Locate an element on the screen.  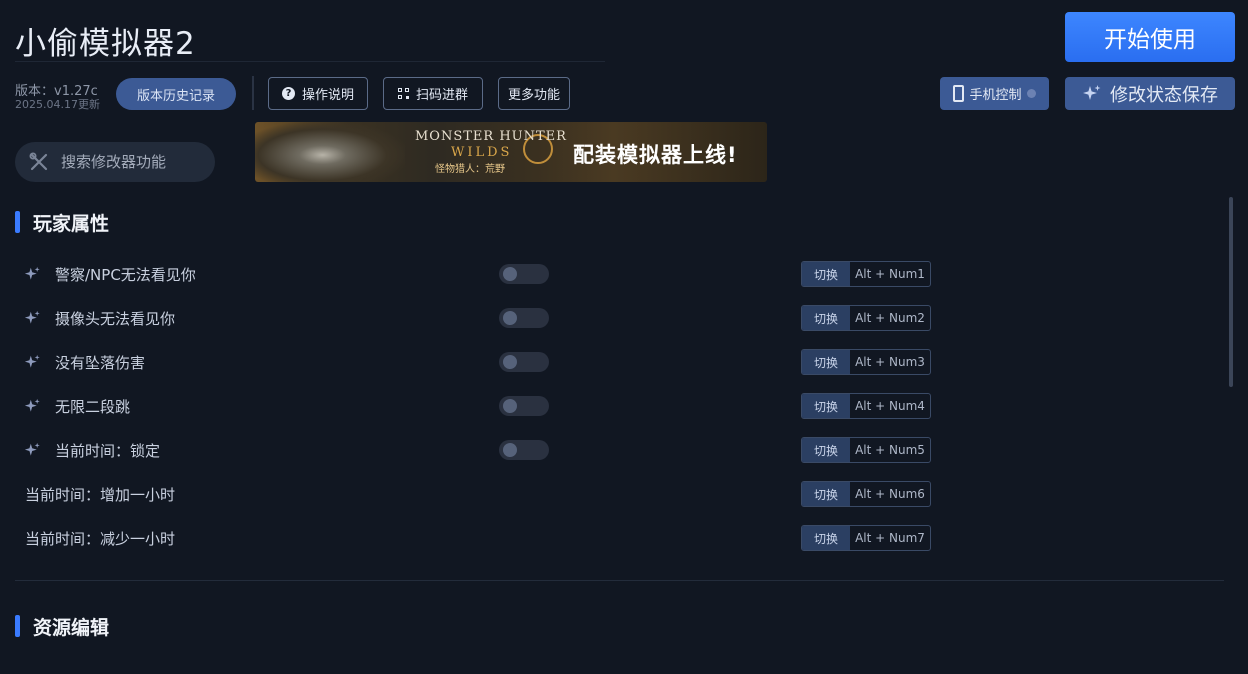
scan-button-label: 扫码进群 is located at coordinates (441, 95).